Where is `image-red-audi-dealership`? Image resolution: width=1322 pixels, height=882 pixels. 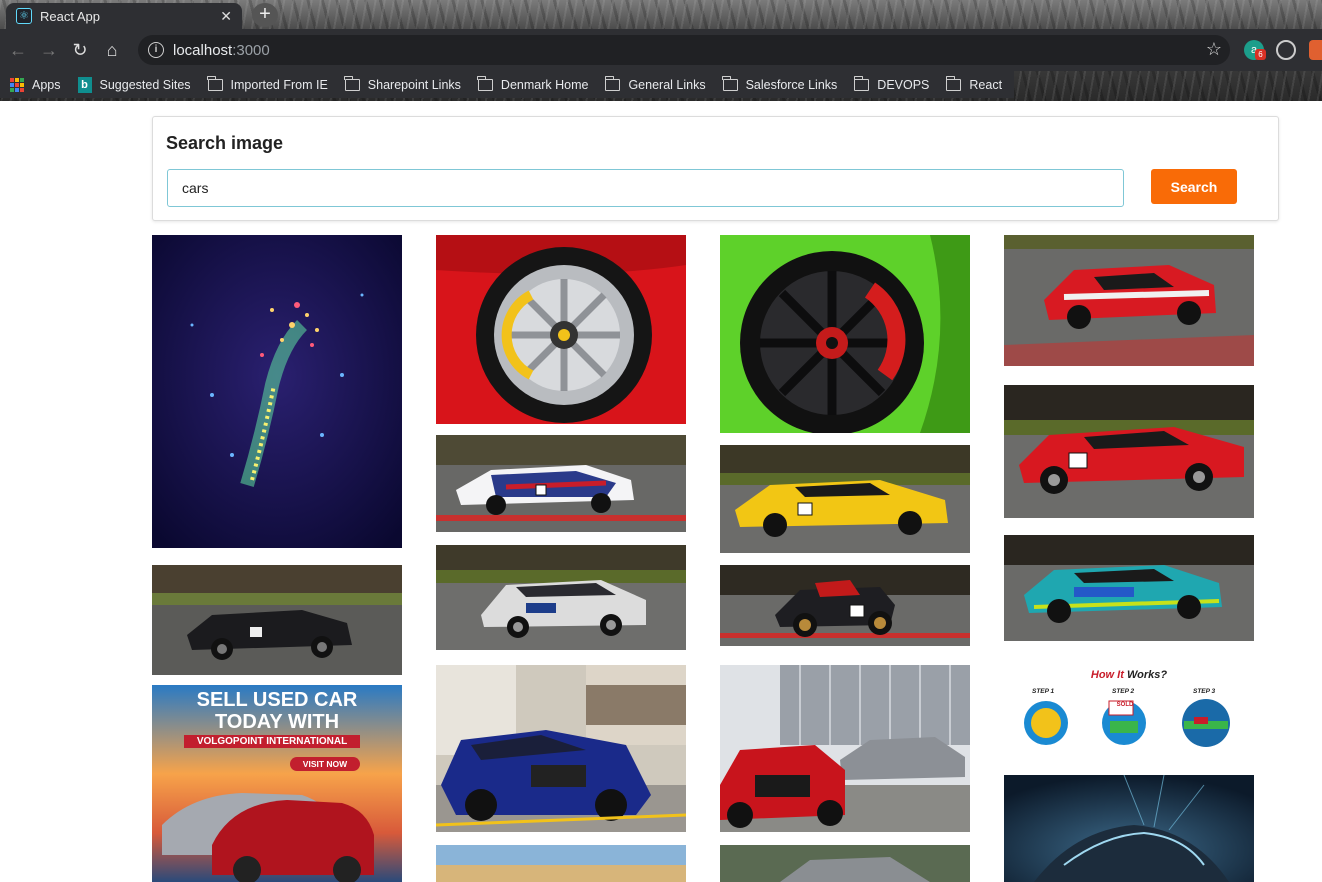
image-red-audi-dealership is located at coordinates (845, 748).